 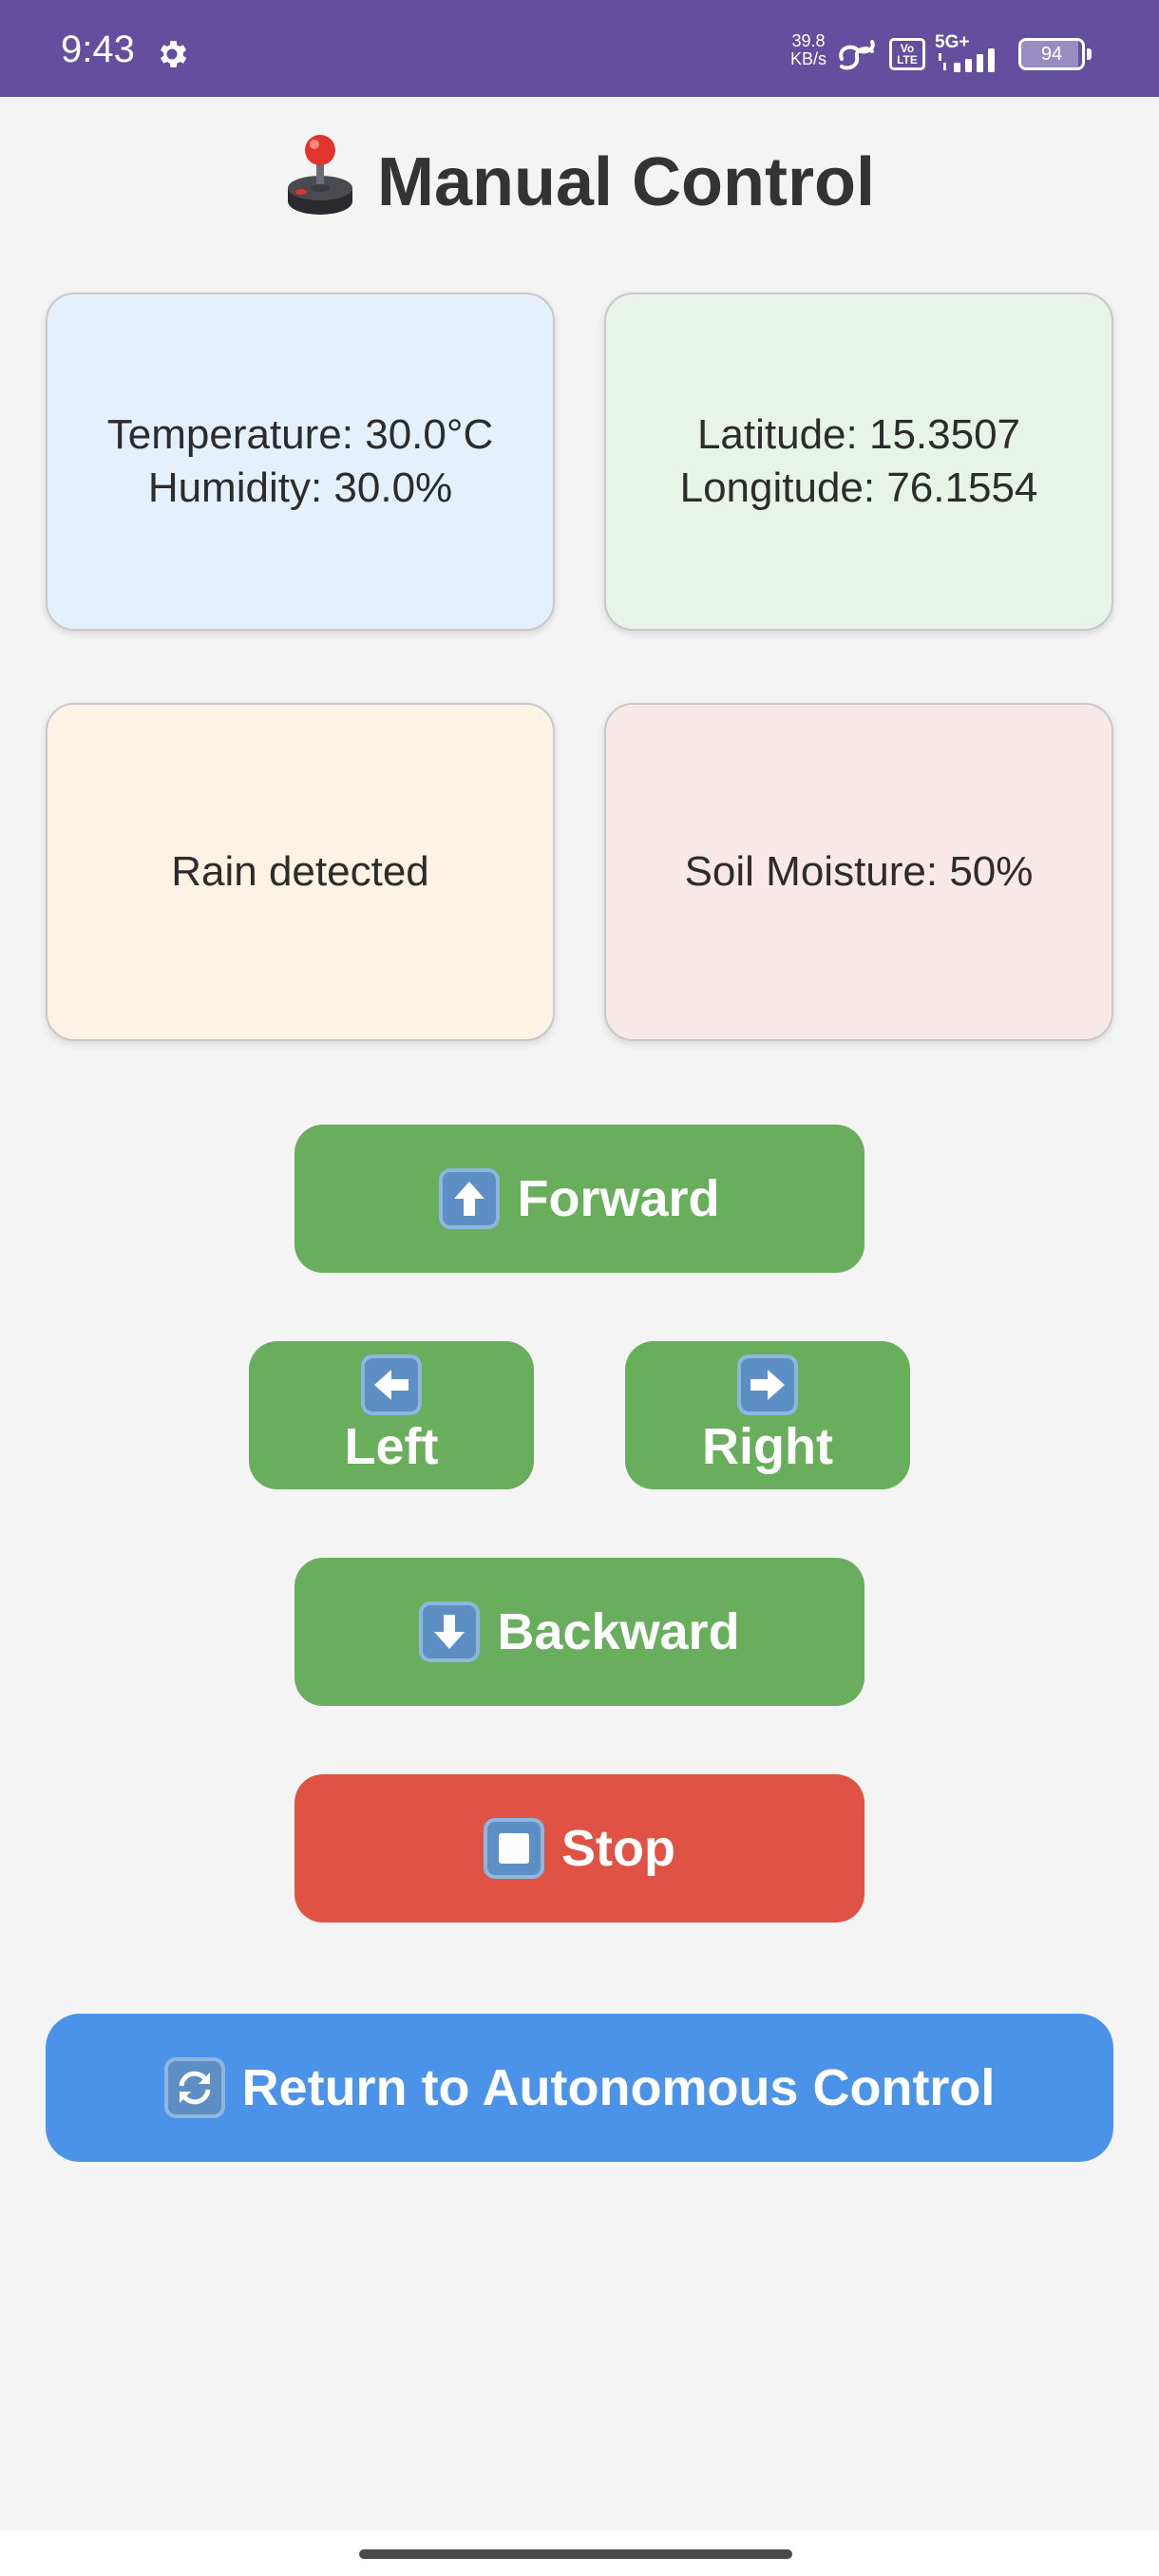 I want to click on soil-moisture-card: Soil Moisture: 50%, so click(x=858, y=872).